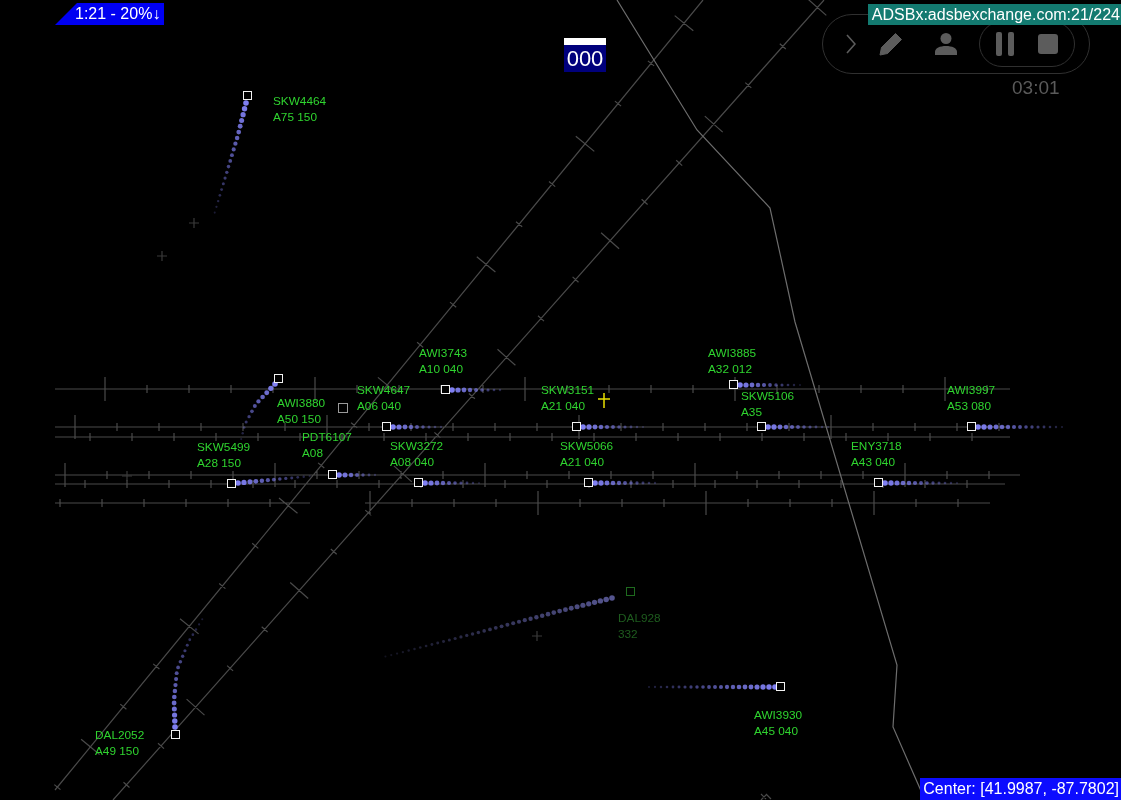 Image resolution: width=1121 pixels, height=800 pixels. What do you see at coordinates (300, 101) in the screenshot?
I see `callsign-label: SKW4464` at bounding box center [300, 101].